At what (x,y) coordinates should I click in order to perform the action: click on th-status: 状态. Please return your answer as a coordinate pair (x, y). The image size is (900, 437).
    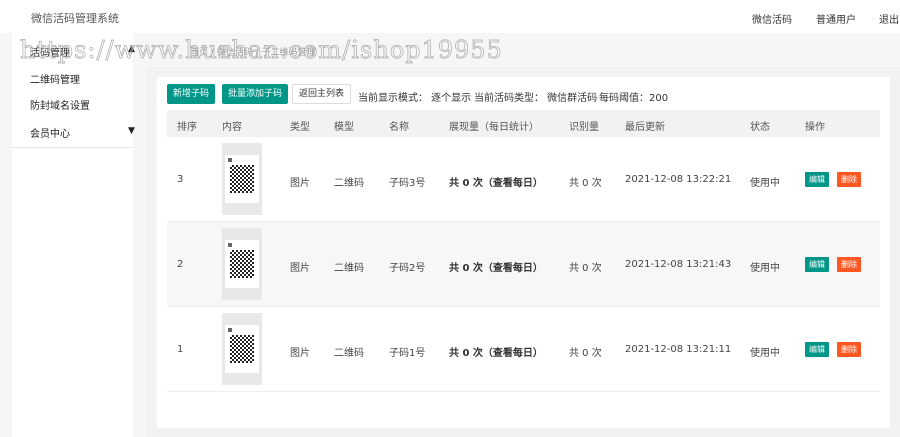
    Looking at the image, I should click on (760, 127).